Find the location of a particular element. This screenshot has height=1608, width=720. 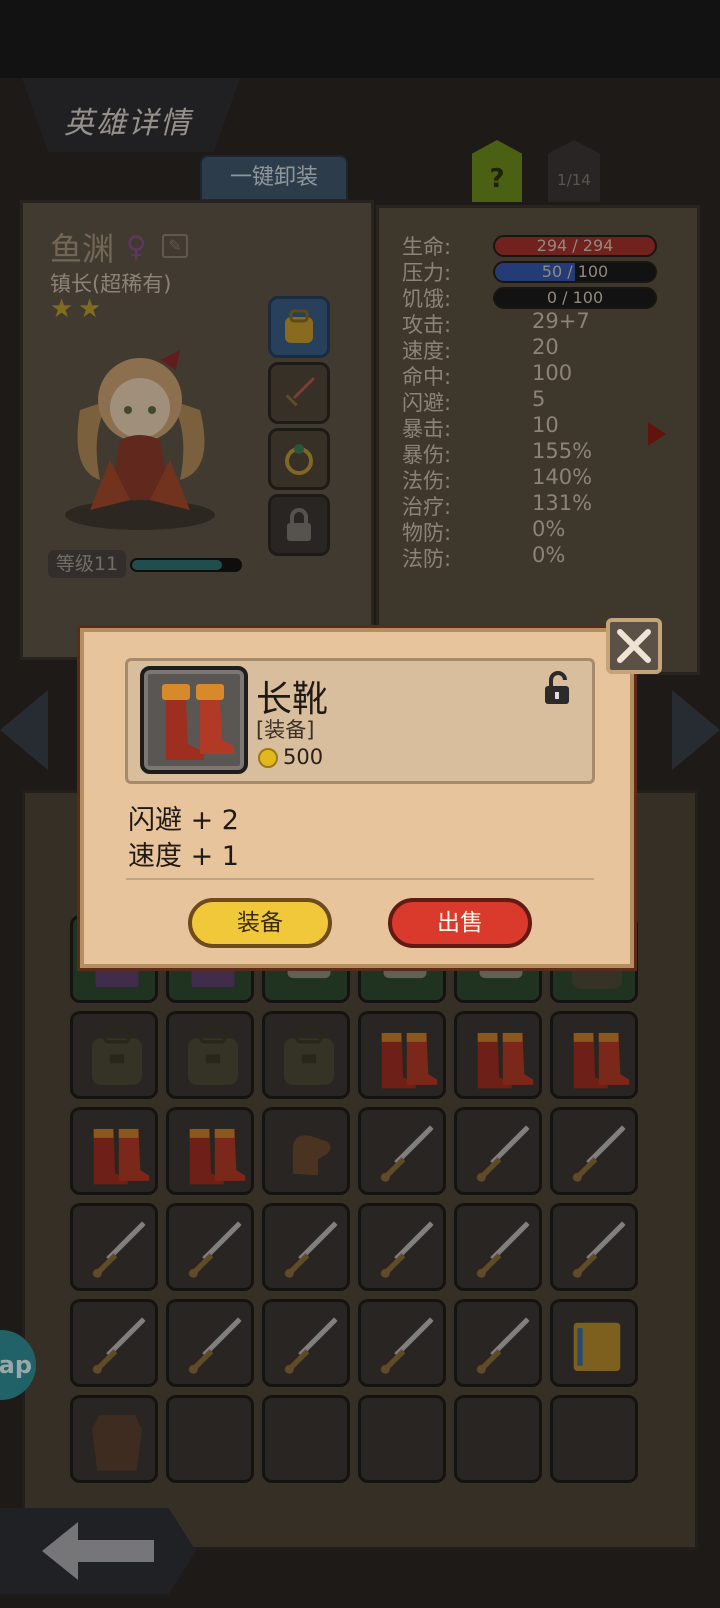

divider is located at coordinates (360, 879).